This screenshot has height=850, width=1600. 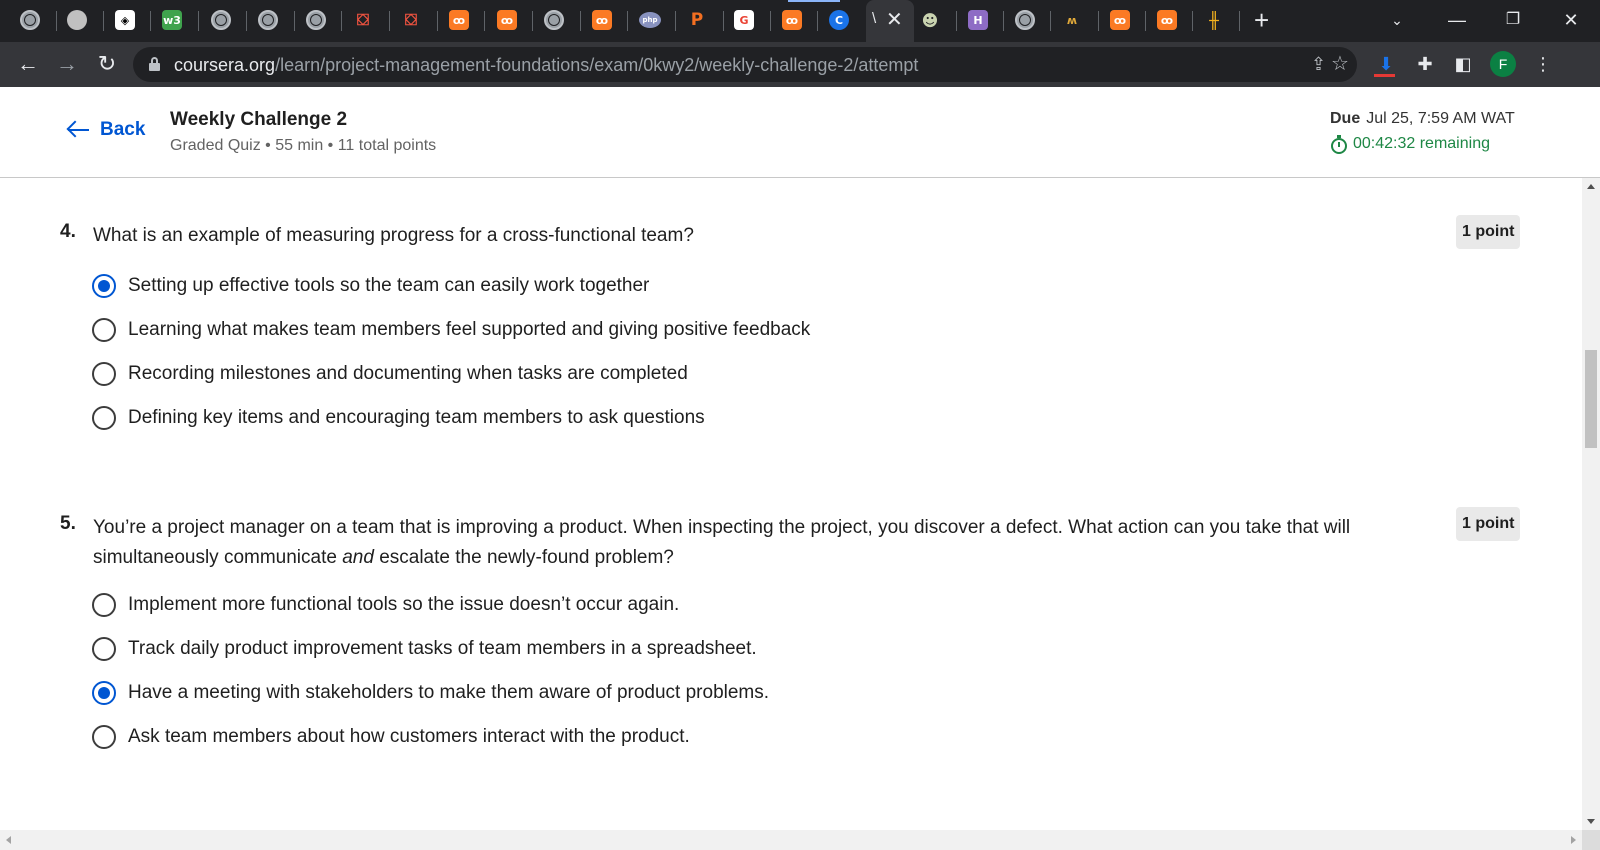 What do you see at coordinates (68, 523) in the screenshot?
I see `question-number: 5.` at bounding box center [68, 523].